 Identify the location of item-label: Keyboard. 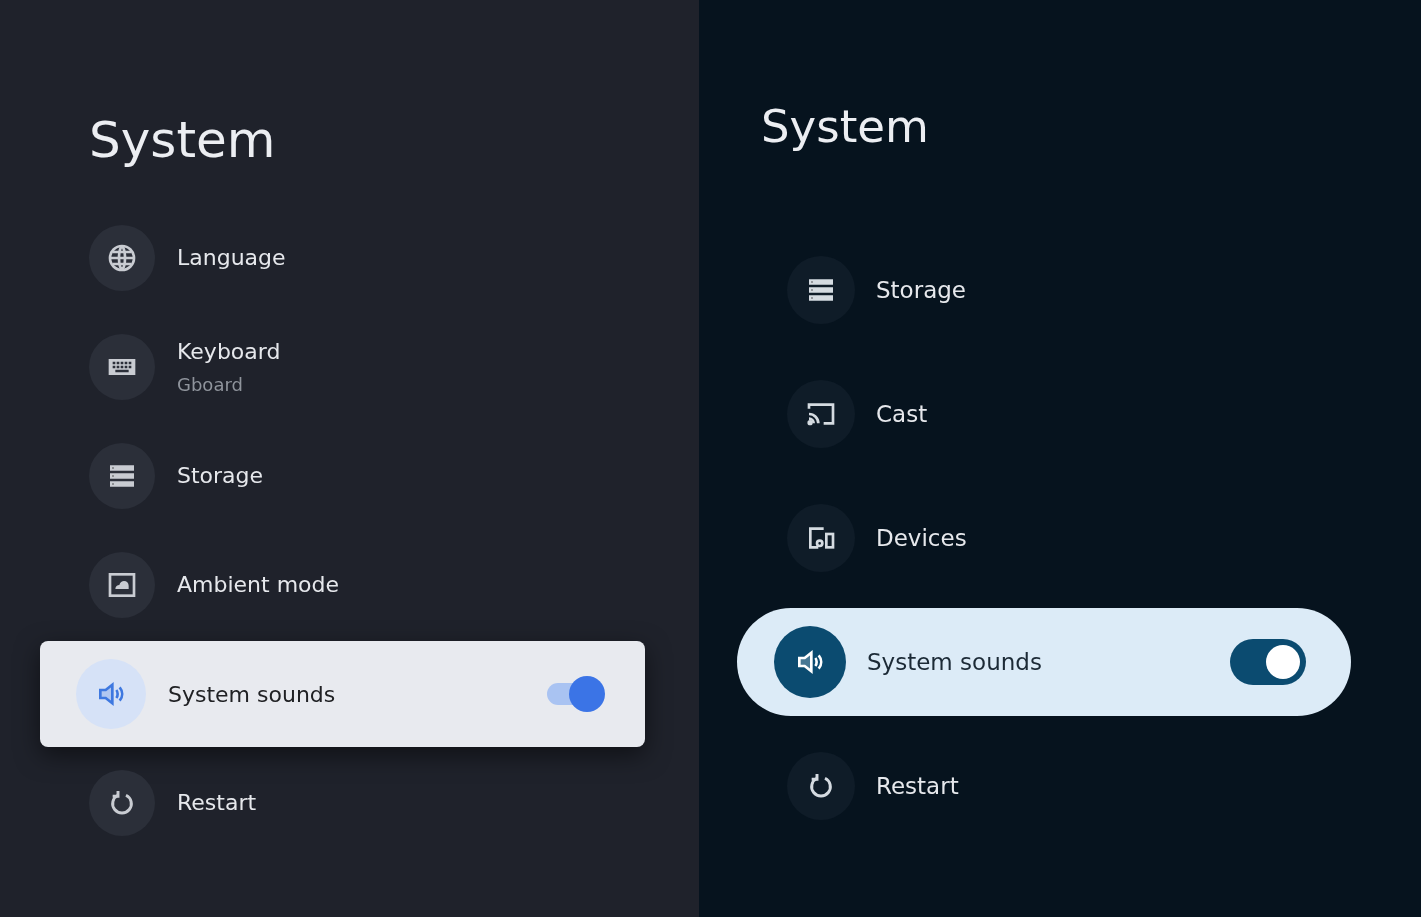
(229, 351).